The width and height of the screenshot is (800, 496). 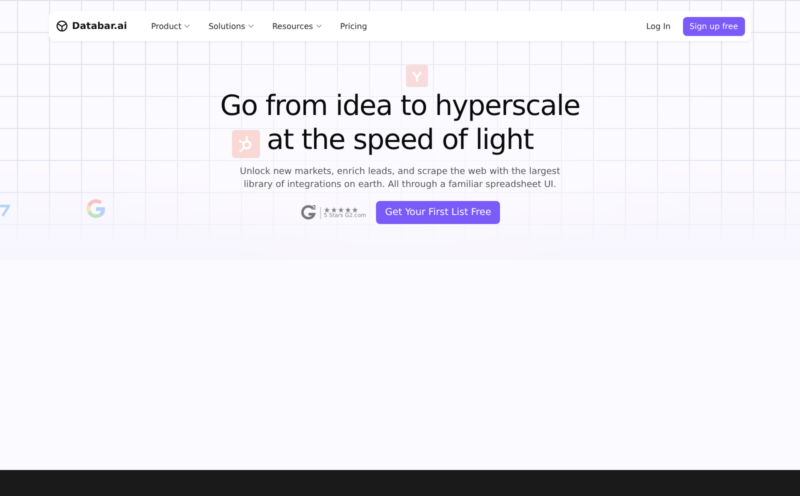 What do you see at coordinates (246, 144) in the screenshot?
I see `hub-logo-icon` at bounding box center [246, 144].